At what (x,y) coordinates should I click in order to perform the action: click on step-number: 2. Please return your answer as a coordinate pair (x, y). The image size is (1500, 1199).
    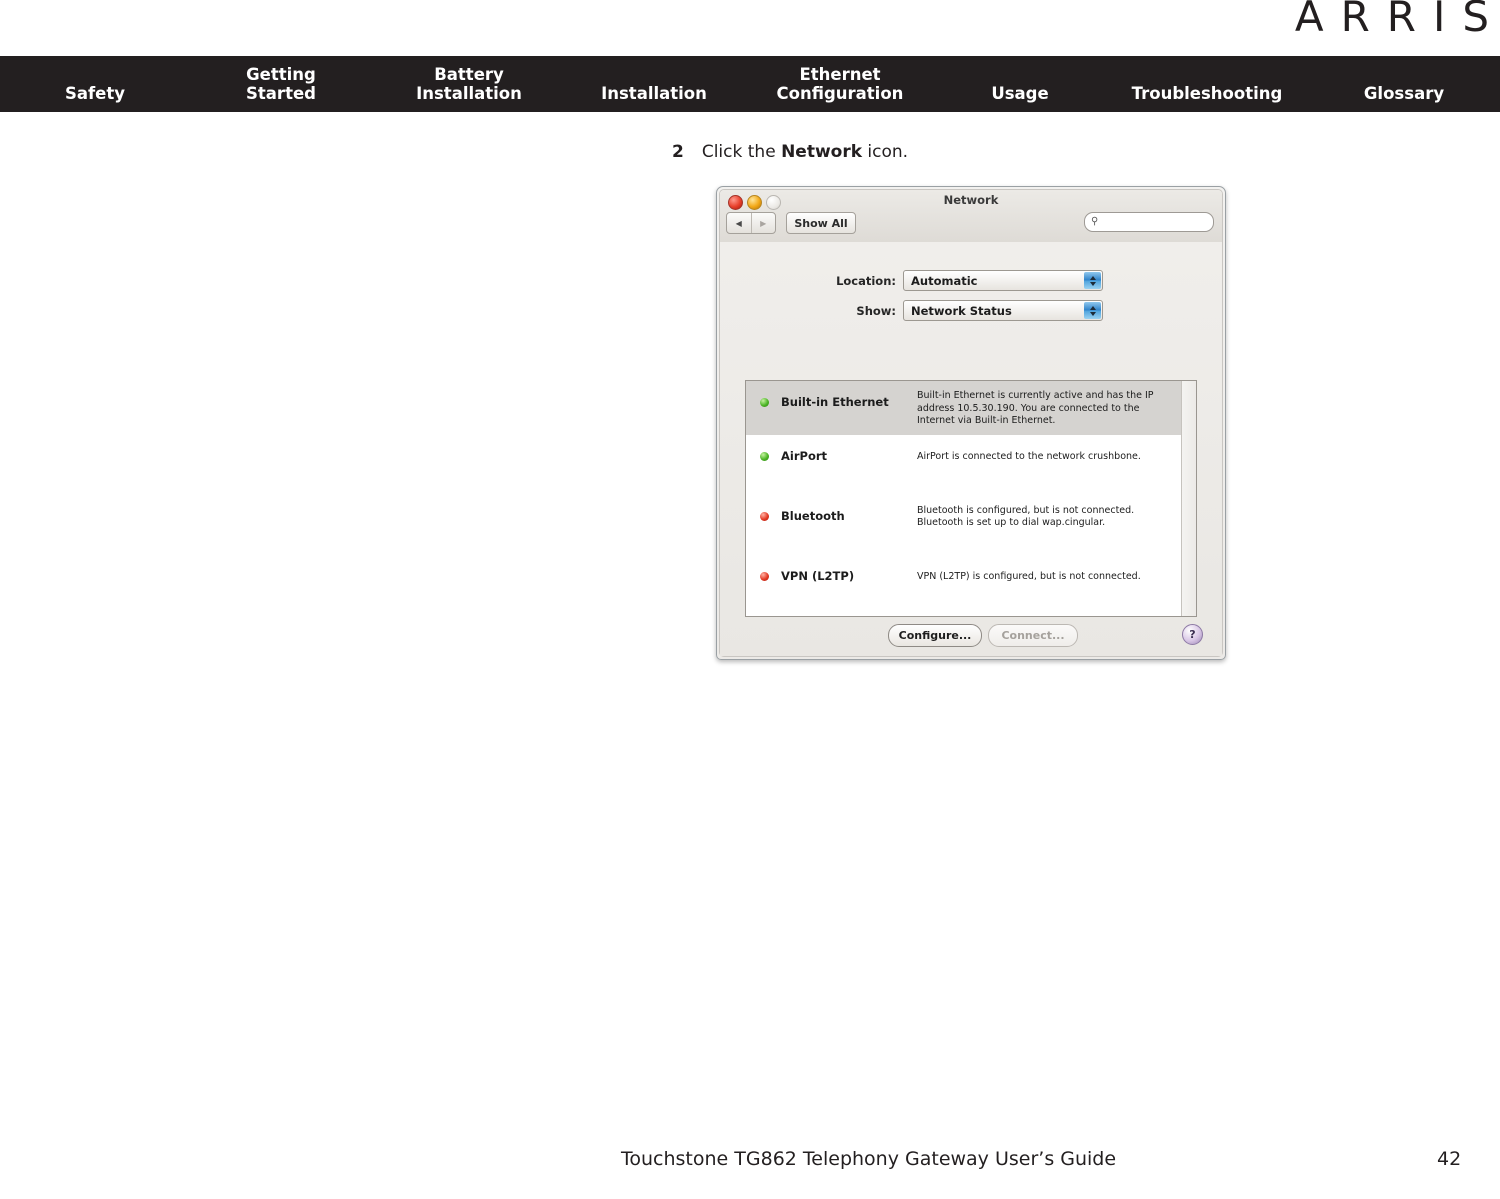
    Looking at the image, I should click on (678, 152).